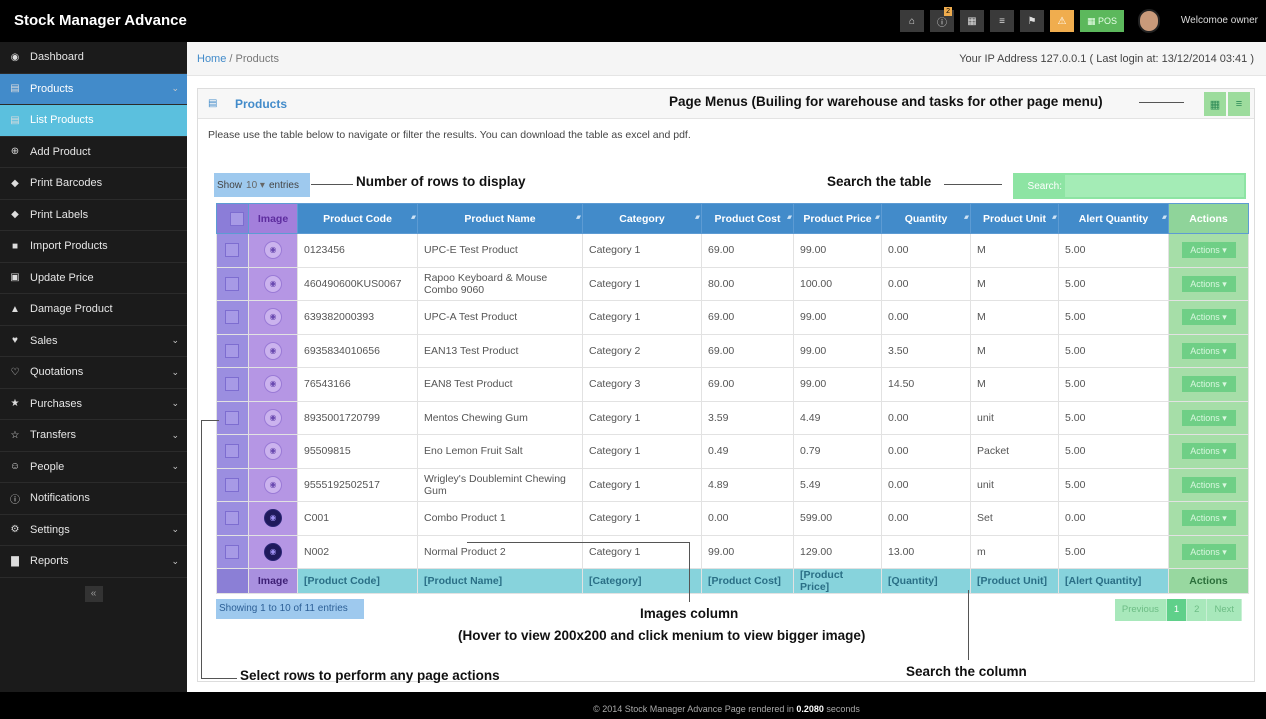 The height and width of the screenshot is (719, 1266). What do you see at coordinates (1002, 21) in the screenshot?
I see `language-icon: ≡` at bounding box center [1002, 21].